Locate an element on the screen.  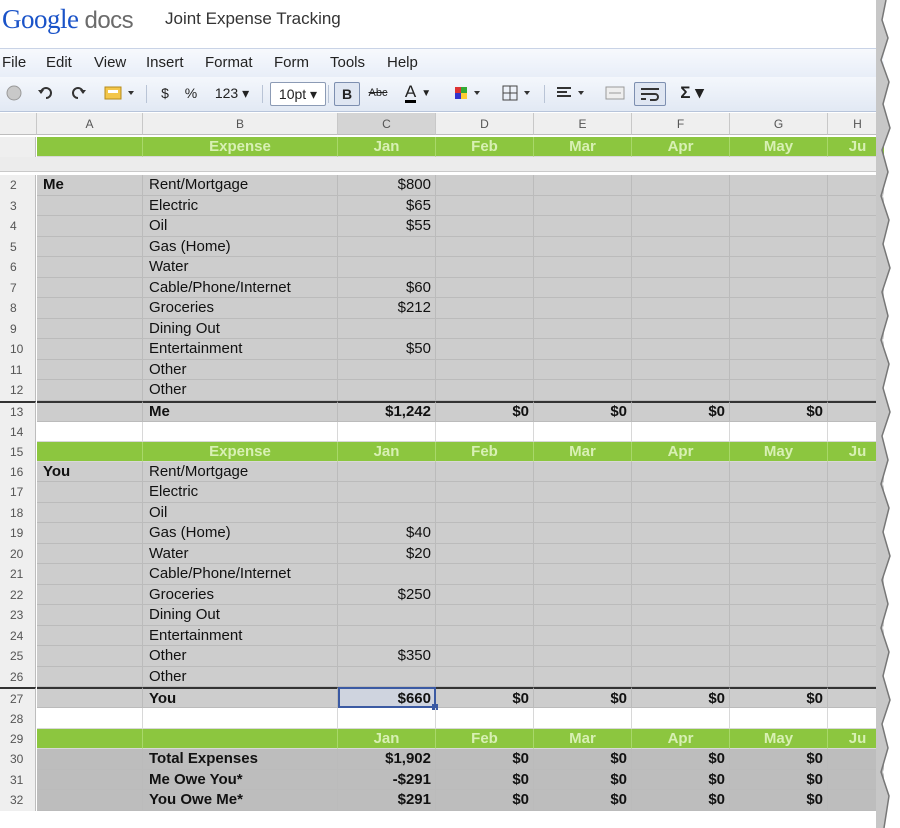
text-color-button: A ▼ is located at coordinates (418, 93).